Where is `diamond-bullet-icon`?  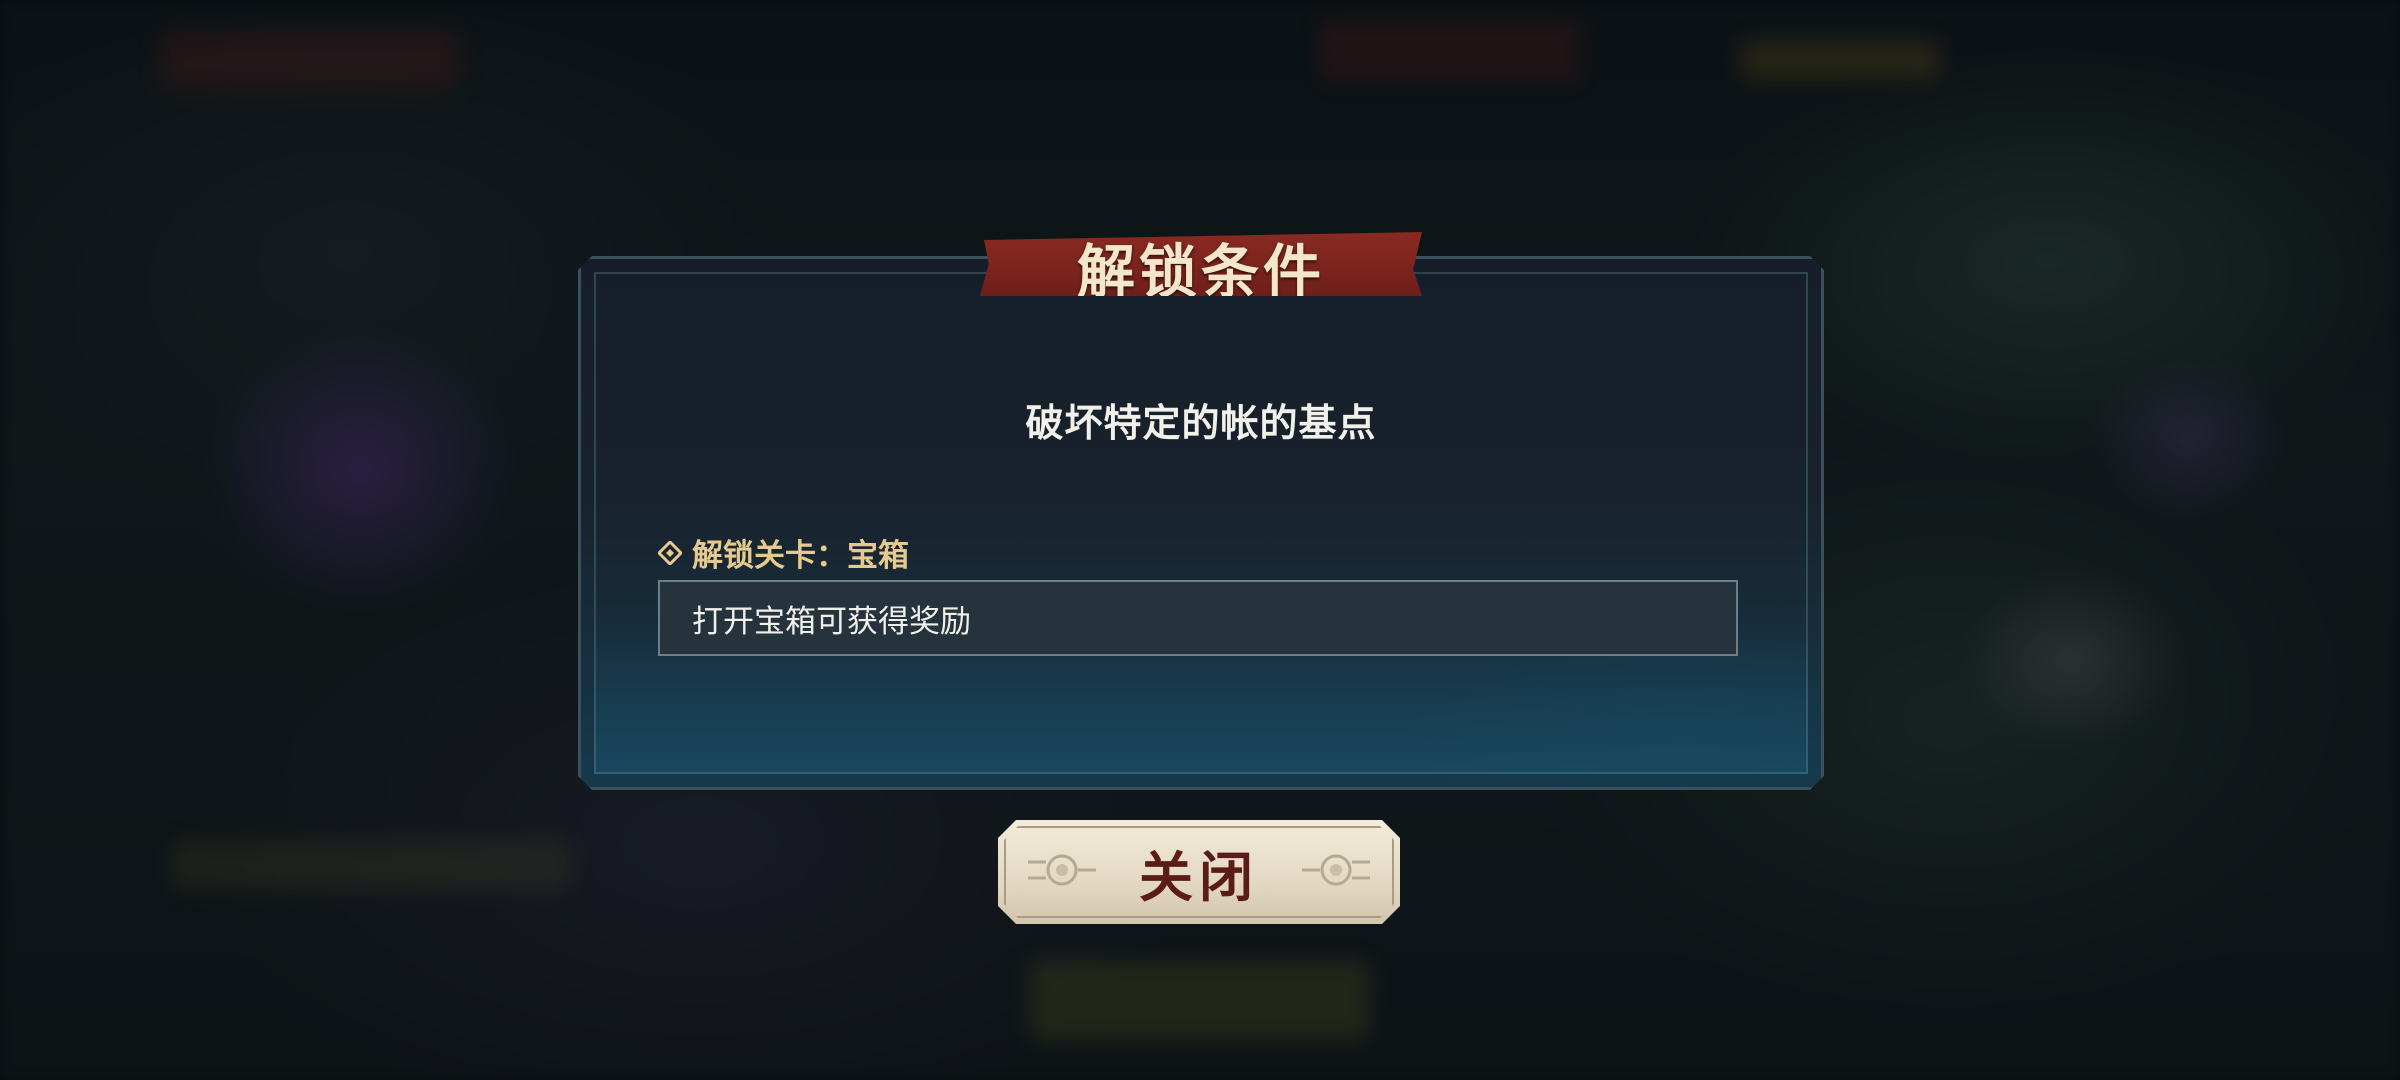 diamond-bullet-icon is located at coordinates (670, 552).